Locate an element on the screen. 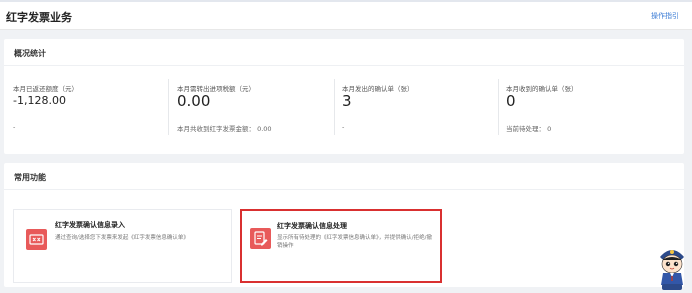  page-header: 红字发票业务 操作指引 is located at coordinates (346, 16).